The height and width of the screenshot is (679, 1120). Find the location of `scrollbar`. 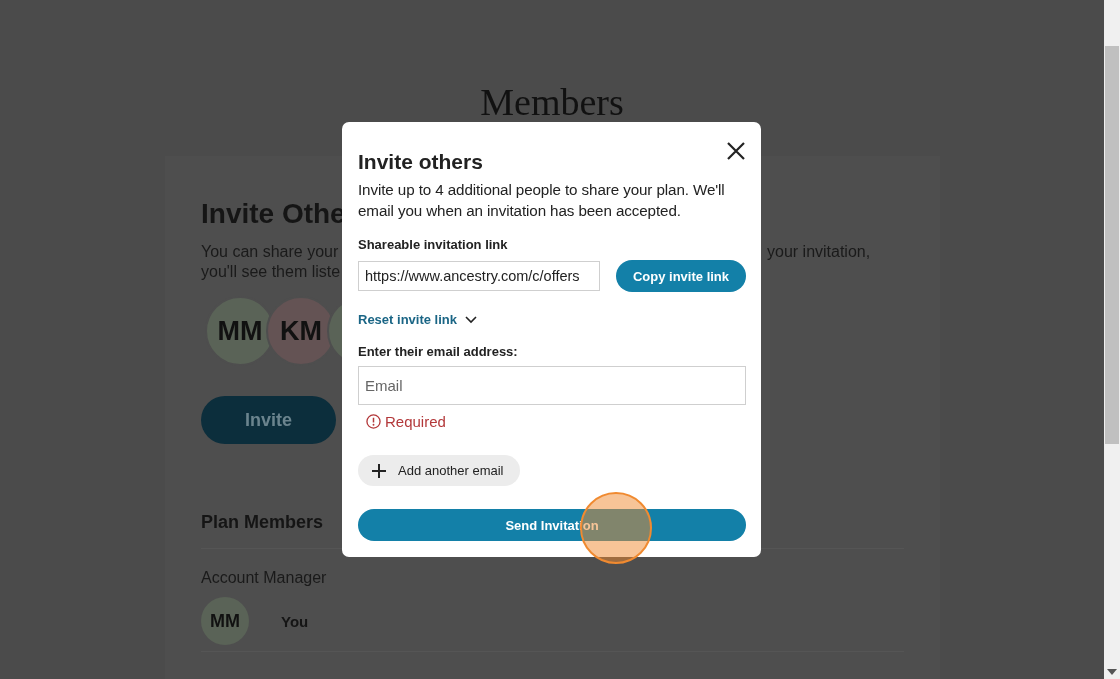

scrollbar is located at coordinates (1112, 339).